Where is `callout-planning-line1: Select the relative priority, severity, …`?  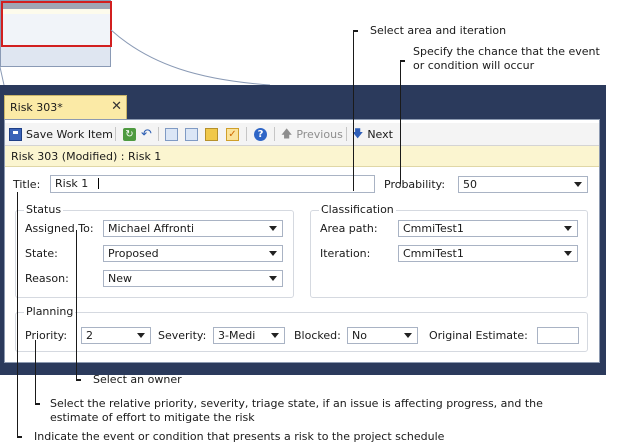 callout-planning-line1: Select the relative priority, severity, … is located at coordinates (296, 403).